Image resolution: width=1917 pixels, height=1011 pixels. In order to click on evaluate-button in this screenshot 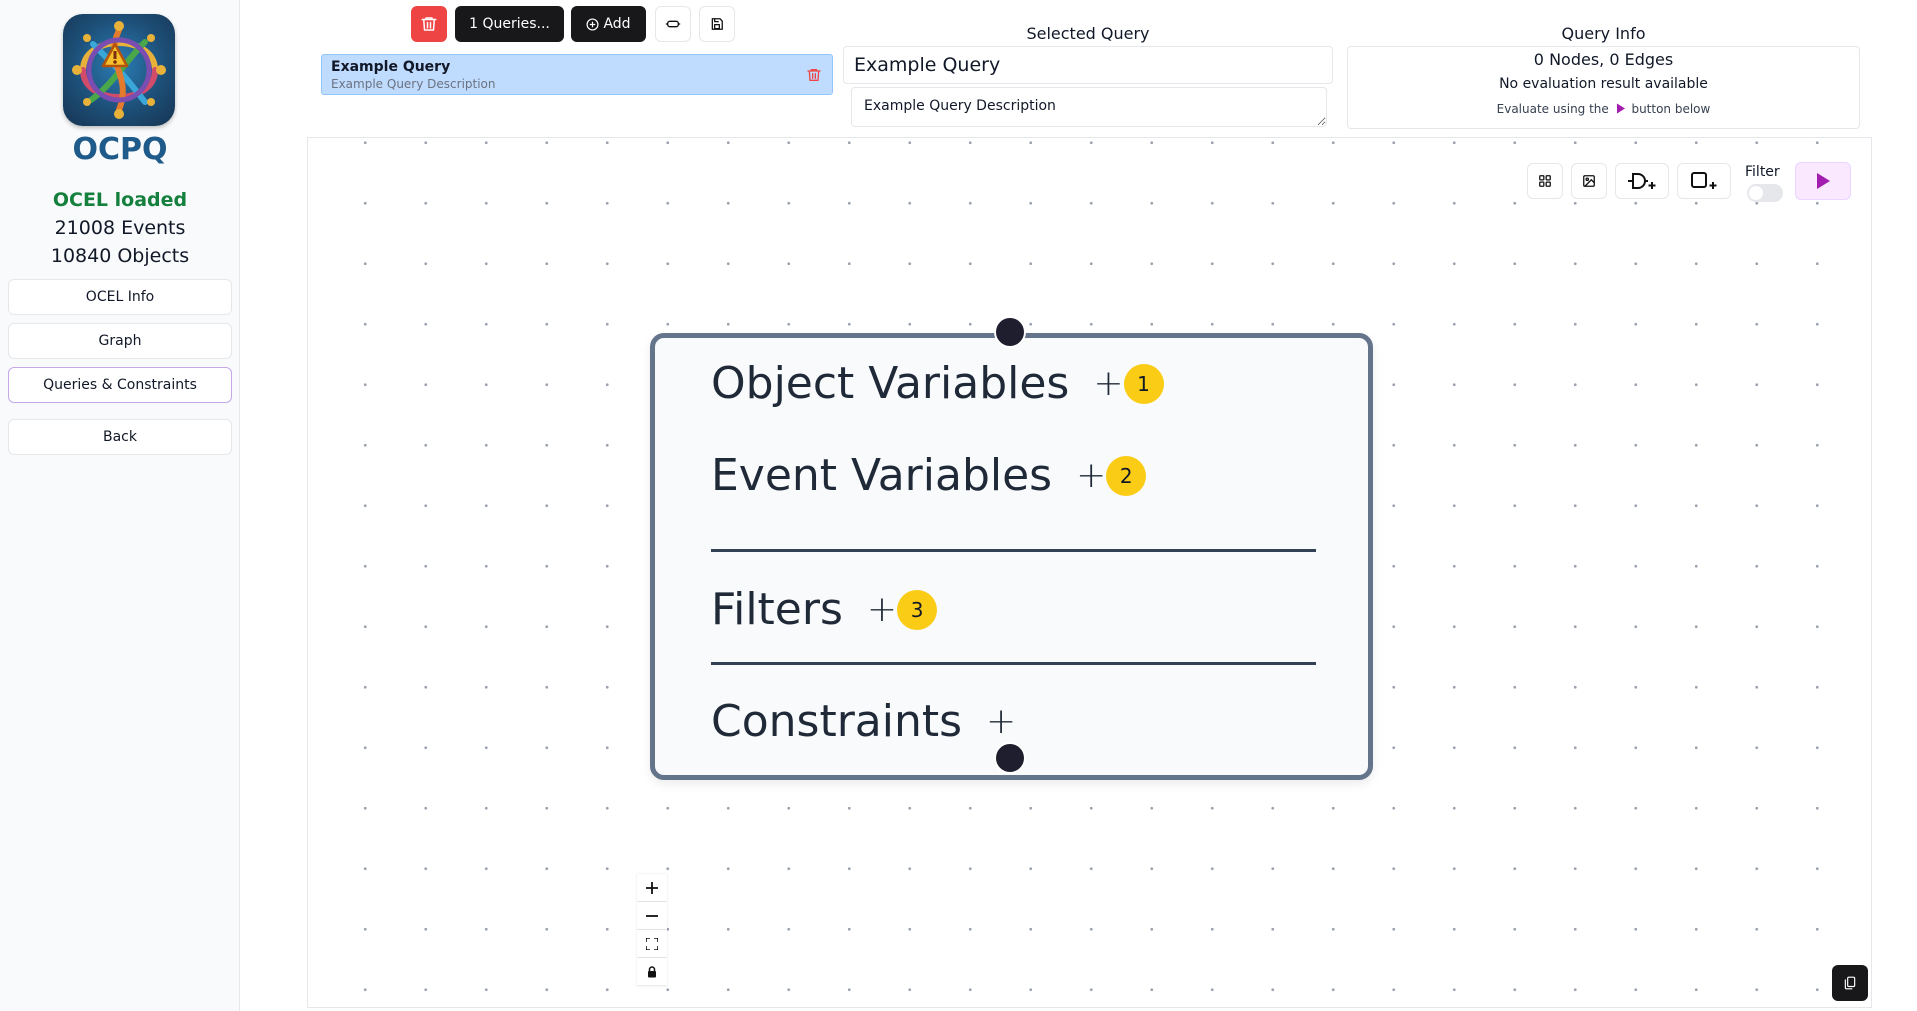, I will do `click(1823, 181)`.